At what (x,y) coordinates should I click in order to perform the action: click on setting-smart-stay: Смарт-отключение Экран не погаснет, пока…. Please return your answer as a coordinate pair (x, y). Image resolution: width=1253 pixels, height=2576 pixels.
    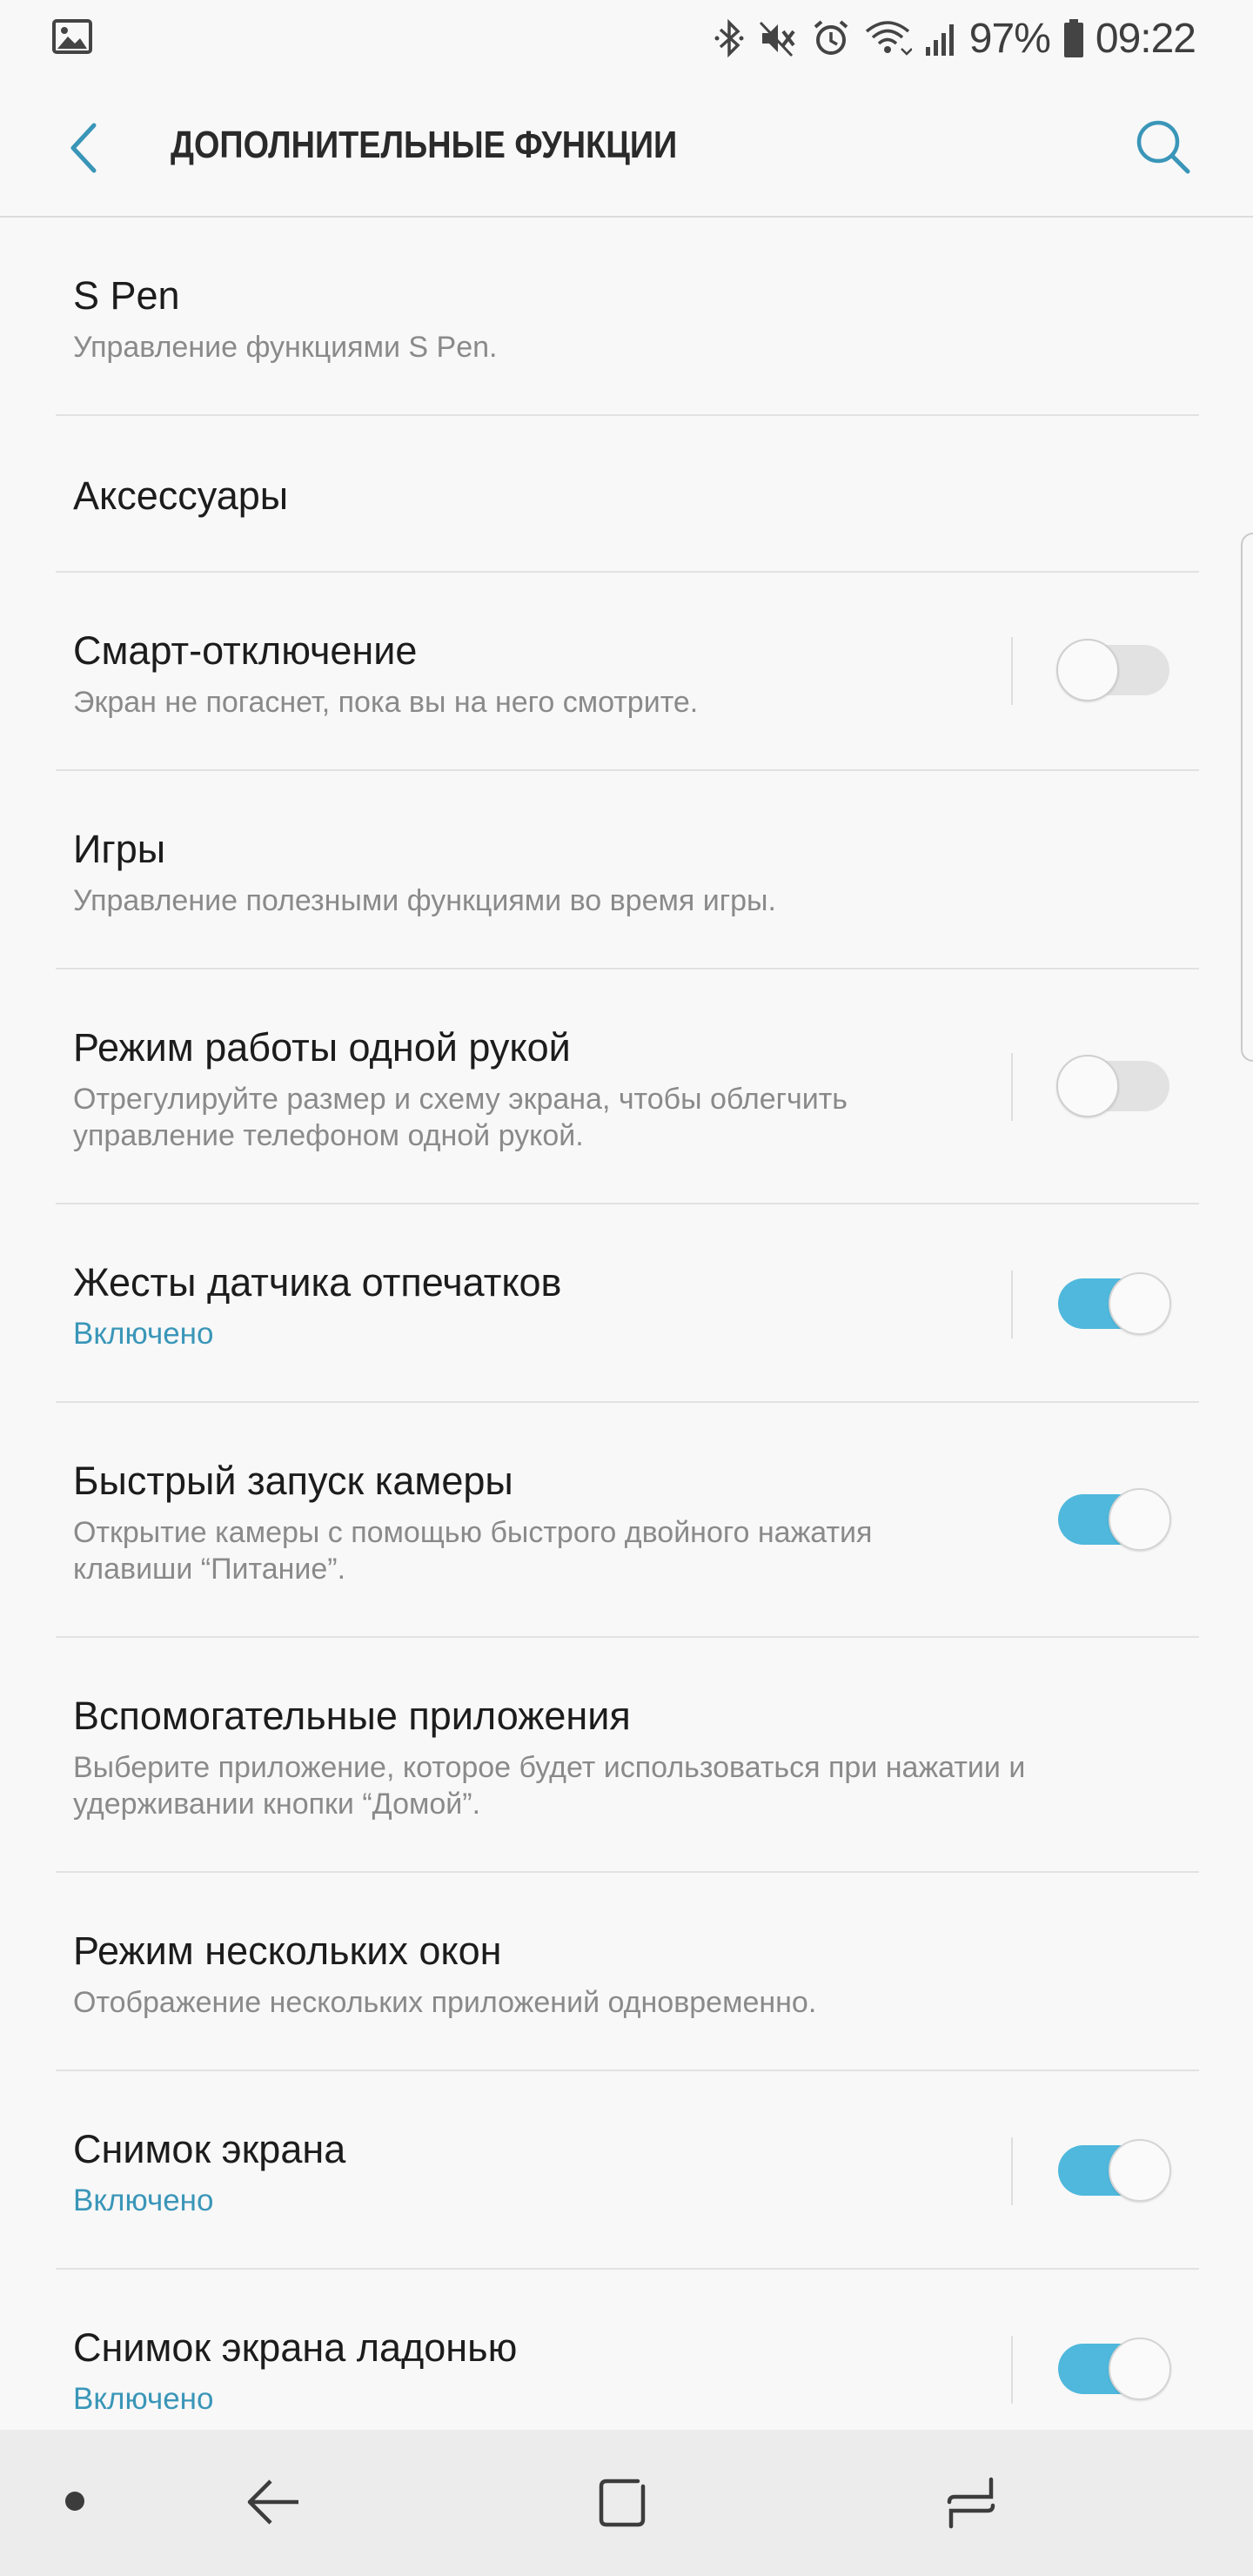
    Looking at the image, I should click on (626, 672).